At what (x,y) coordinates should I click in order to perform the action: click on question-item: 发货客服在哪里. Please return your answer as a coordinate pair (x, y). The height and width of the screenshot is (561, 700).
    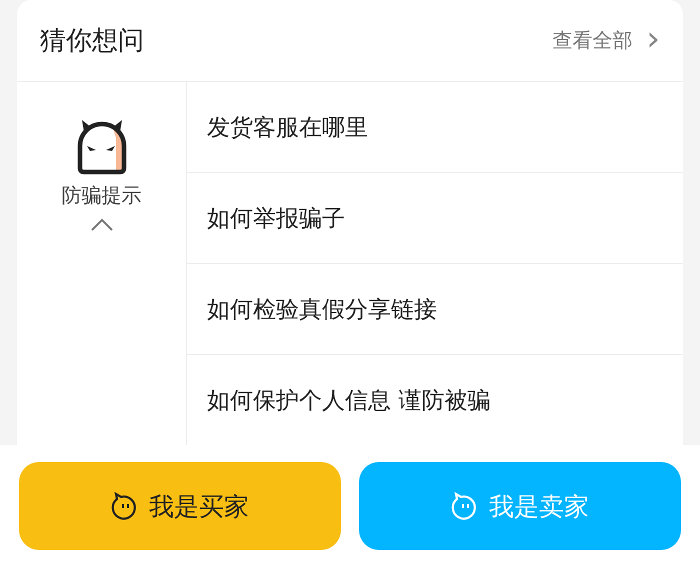
    Looking at the image, I should click on (287, 127).